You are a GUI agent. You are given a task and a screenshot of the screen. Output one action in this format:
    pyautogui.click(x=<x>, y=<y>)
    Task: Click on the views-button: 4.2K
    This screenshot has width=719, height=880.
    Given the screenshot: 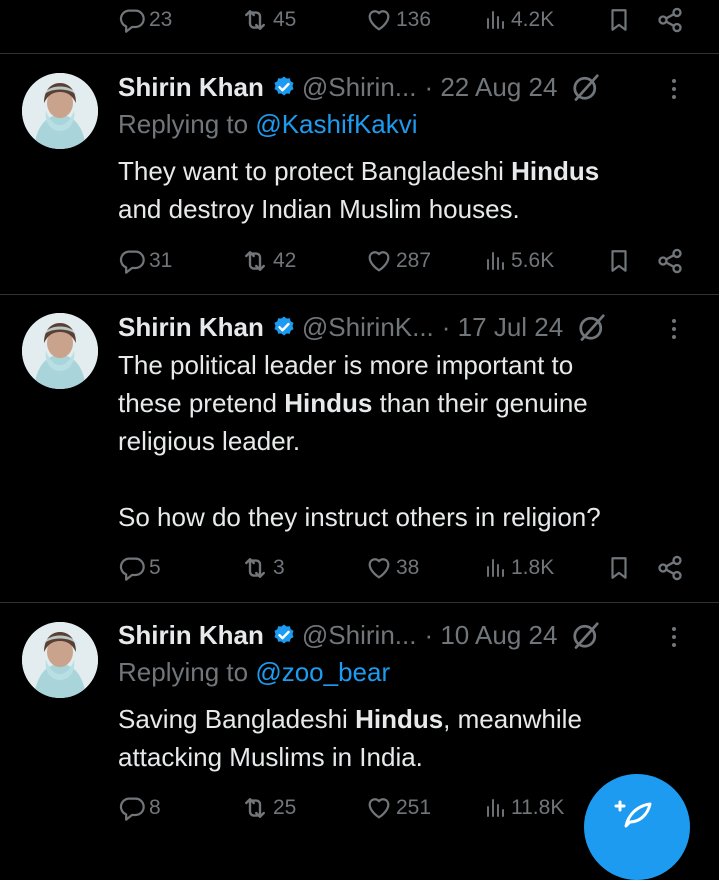 What is the action you would take?
    pyautogui.click(x=519, y=20)
    